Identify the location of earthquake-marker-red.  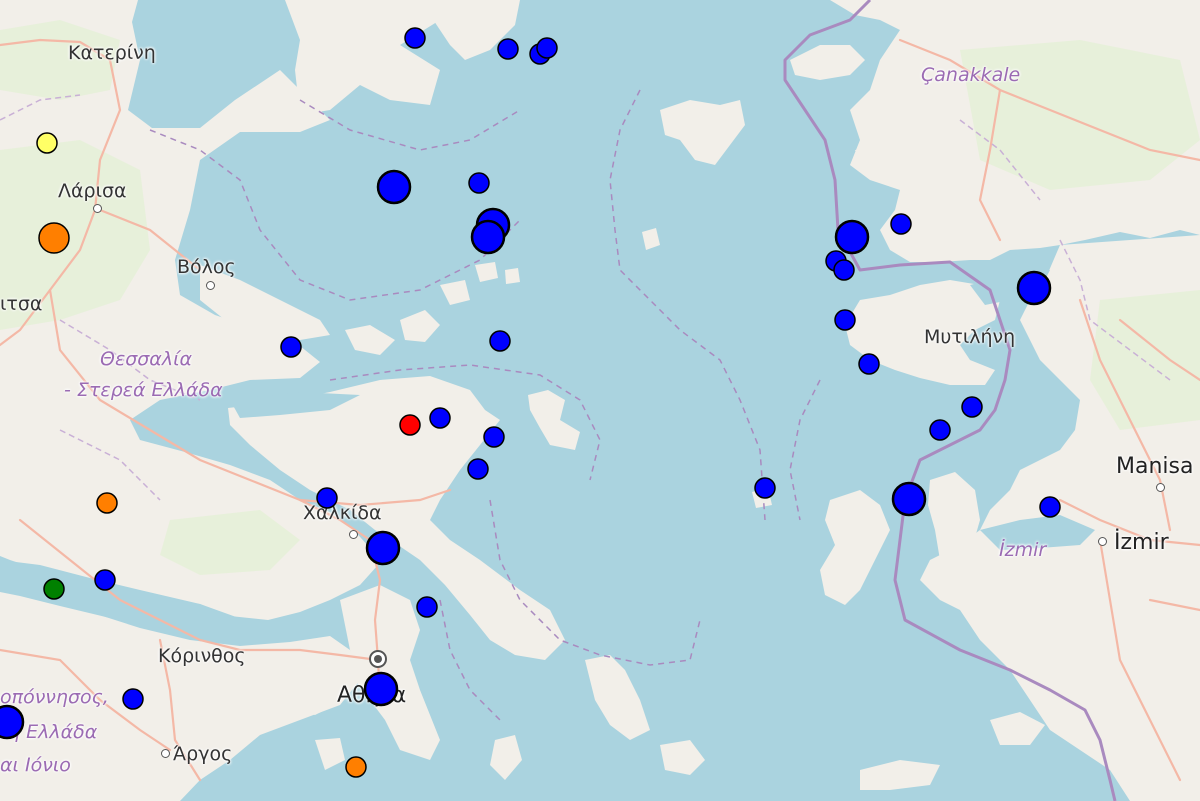
(410, 425).